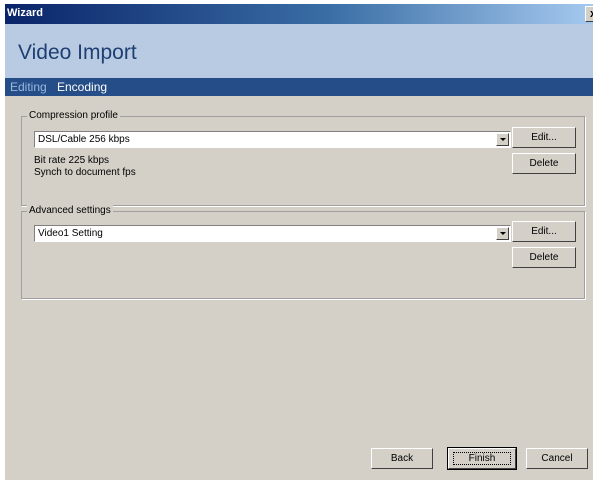 This screenshot has width=593, height=482. I want to click on header-band: Video Import, so click(299, 51).